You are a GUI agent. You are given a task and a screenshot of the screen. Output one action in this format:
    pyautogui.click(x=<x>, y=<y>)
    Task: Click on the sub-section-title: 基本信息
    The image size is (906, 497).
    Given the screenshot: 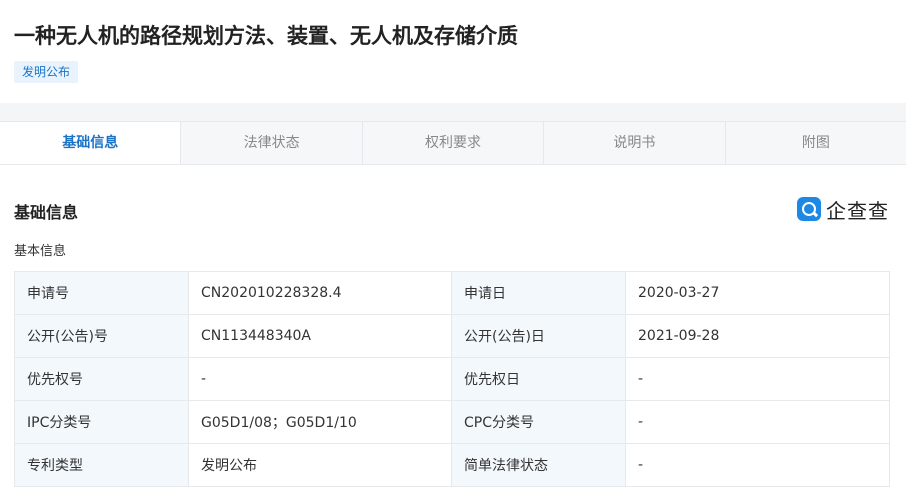 What is the action you would take?
    pyautogui.click(x=40, y=251)
    